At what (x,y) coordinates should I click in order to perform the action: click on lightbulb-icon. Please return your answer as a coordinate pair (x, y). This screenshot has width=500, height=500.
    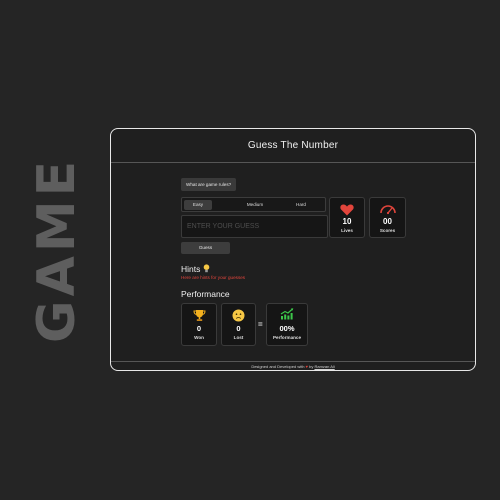
    Looking at the image, I should click on (206, 269).